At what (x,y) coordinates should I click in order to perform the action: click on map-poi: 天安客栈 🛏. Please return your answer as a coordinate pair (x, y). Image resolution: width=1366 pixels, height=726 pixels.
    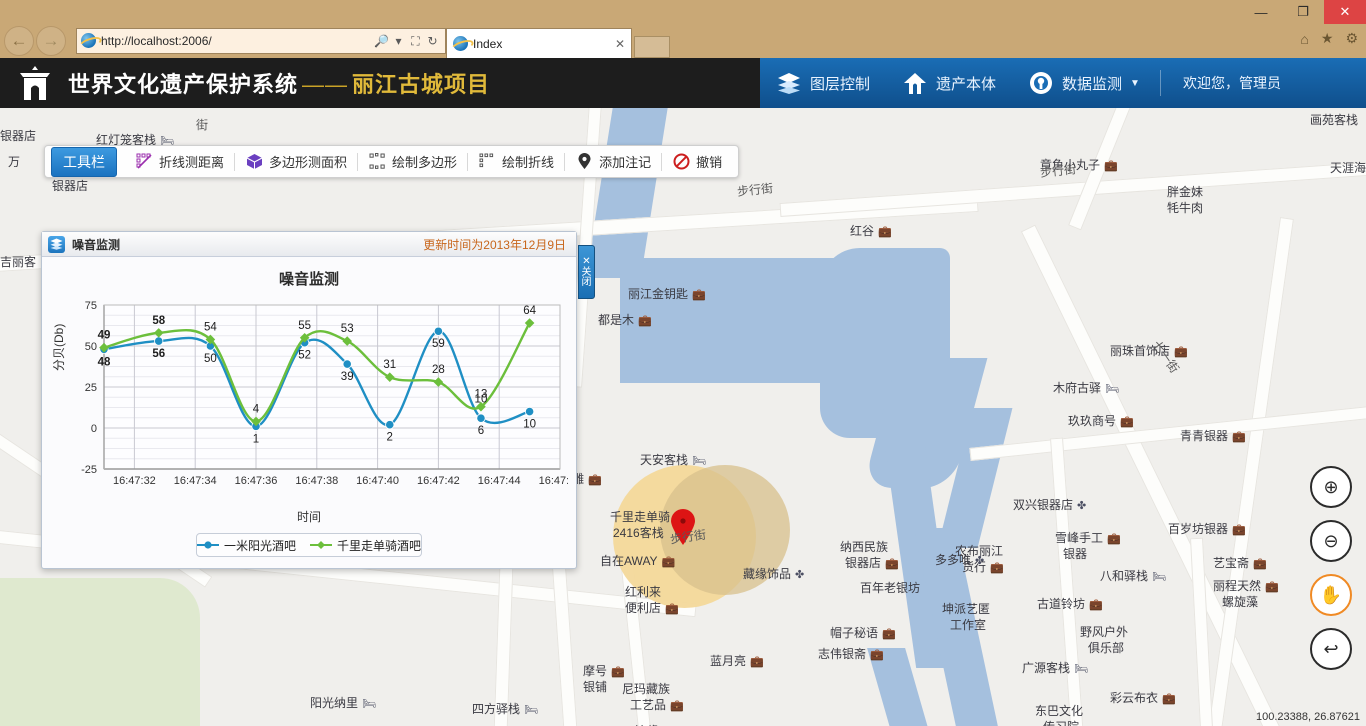
    Looking at the image, I should click on (673, 460).